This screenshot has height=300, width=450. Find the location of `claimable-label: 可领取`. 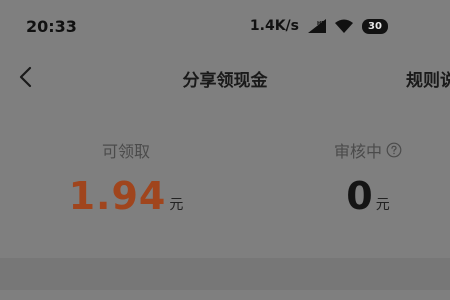

claimable-label: 可领取 is located at coordinates (125, 151).